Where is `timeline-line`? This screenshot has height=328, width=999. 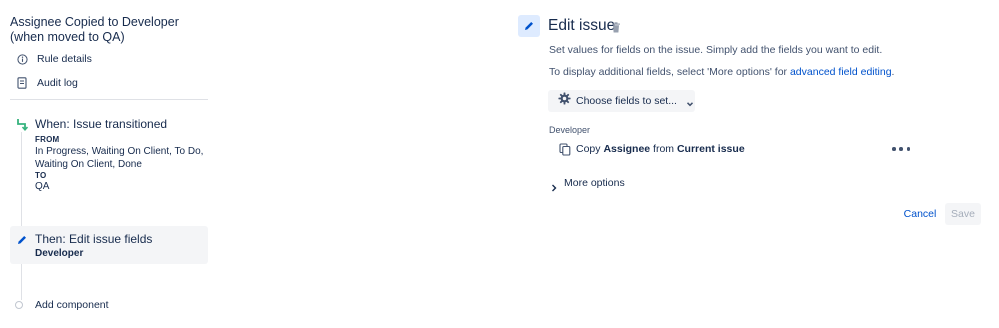
timeline-line is located at coordinates (21, 216).